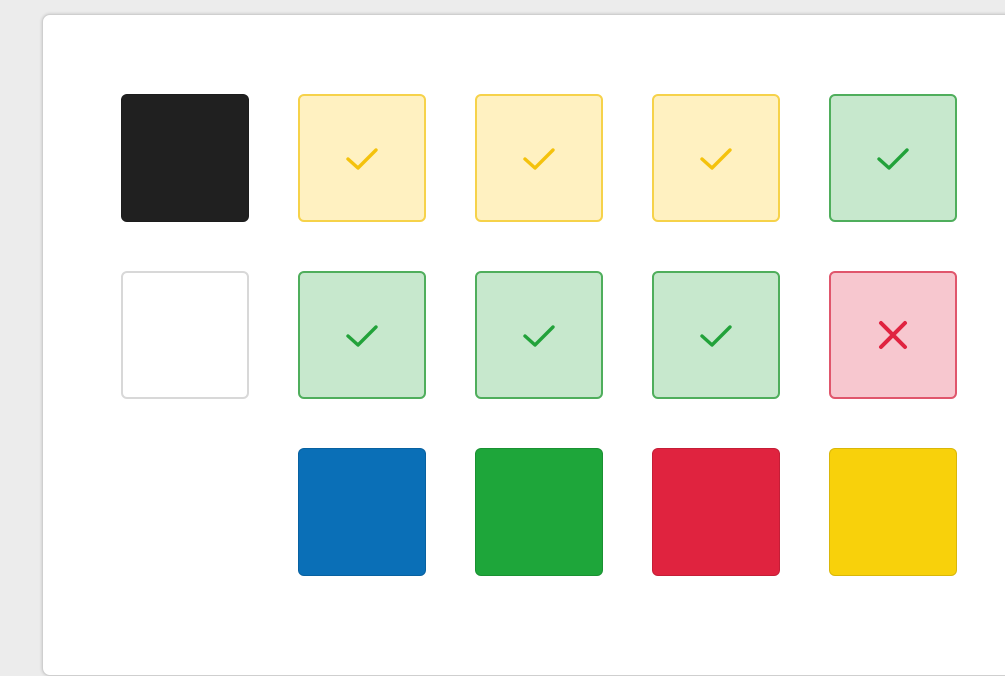  What do you see at coordinates (716, 512) in the screenshot?
I see `color-swatch-red` at bounding box center [716, 512].